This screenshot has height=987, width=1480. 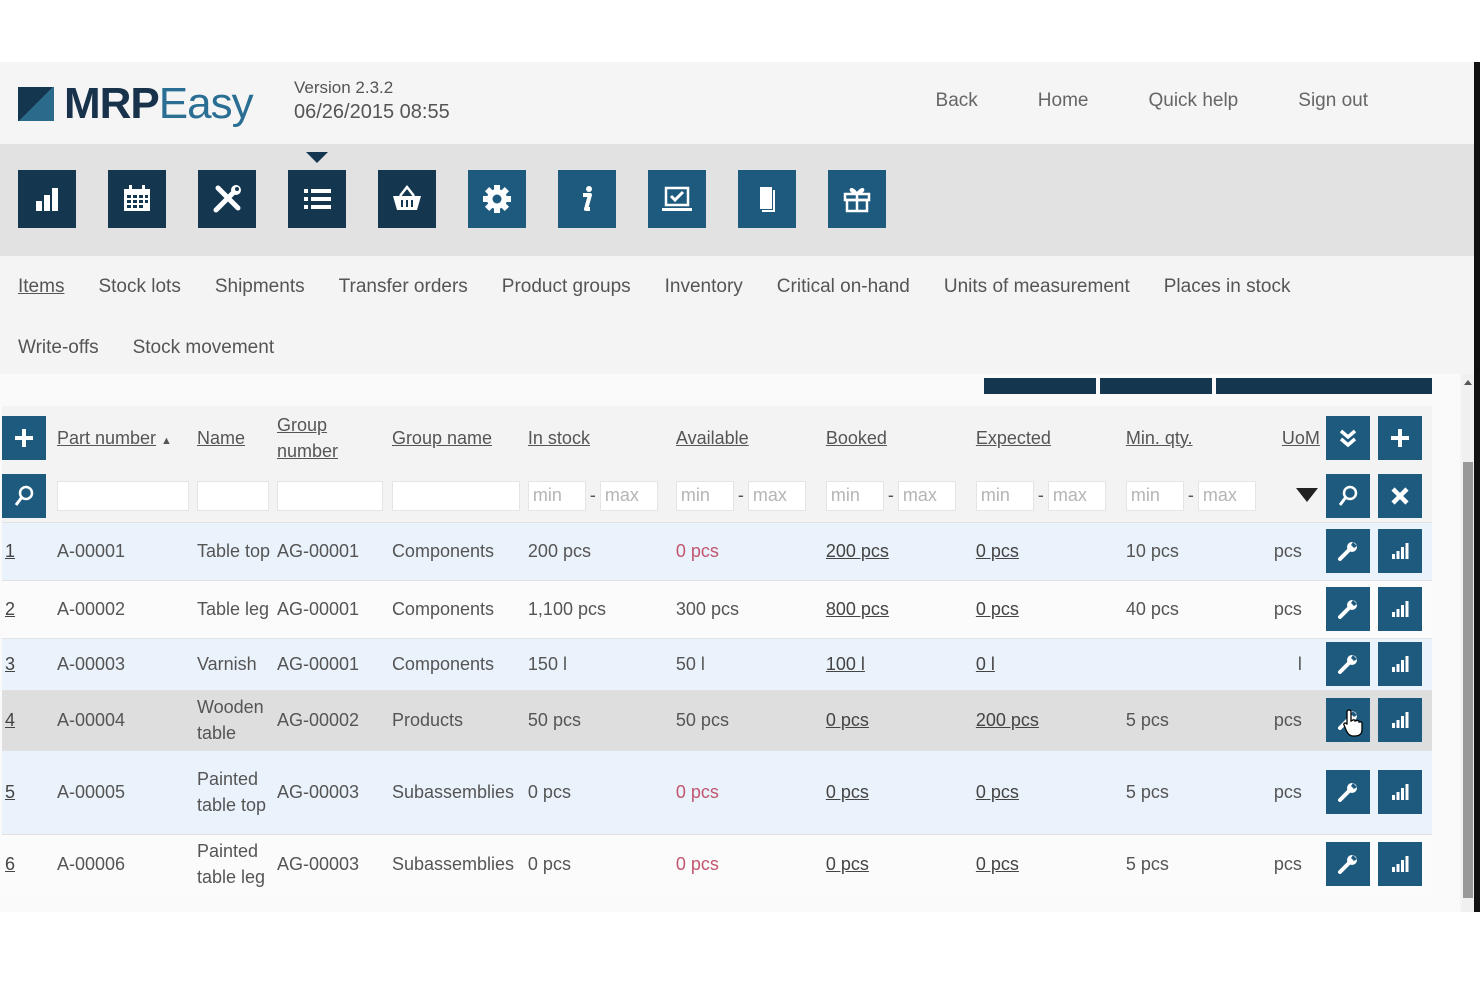 What do you see at coordinates (677, 199) in the screenshot?
I see `module-button-tasks` at bounding box center [677, 199].